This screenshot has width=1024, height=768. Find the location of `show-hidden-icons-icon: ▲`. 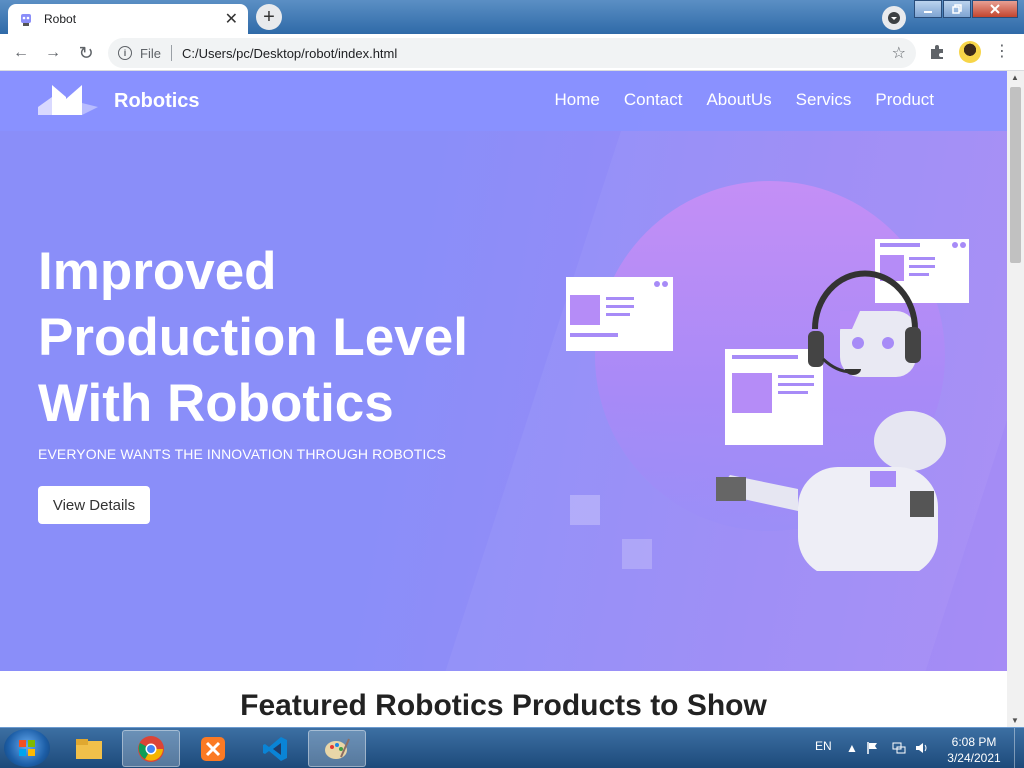

show-hidden-icons-icon: ▲ is located at coordinates (853, 748).